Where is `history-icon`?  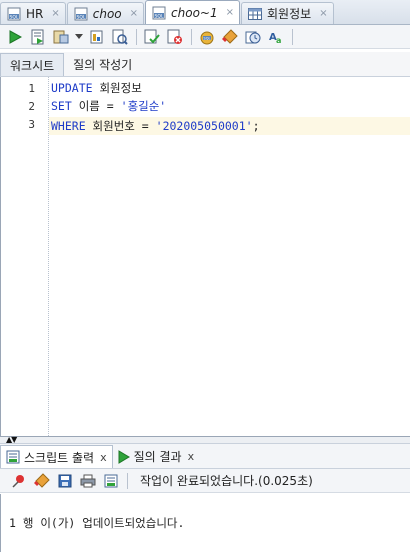
history-icon is located at coordinates (253, 37).